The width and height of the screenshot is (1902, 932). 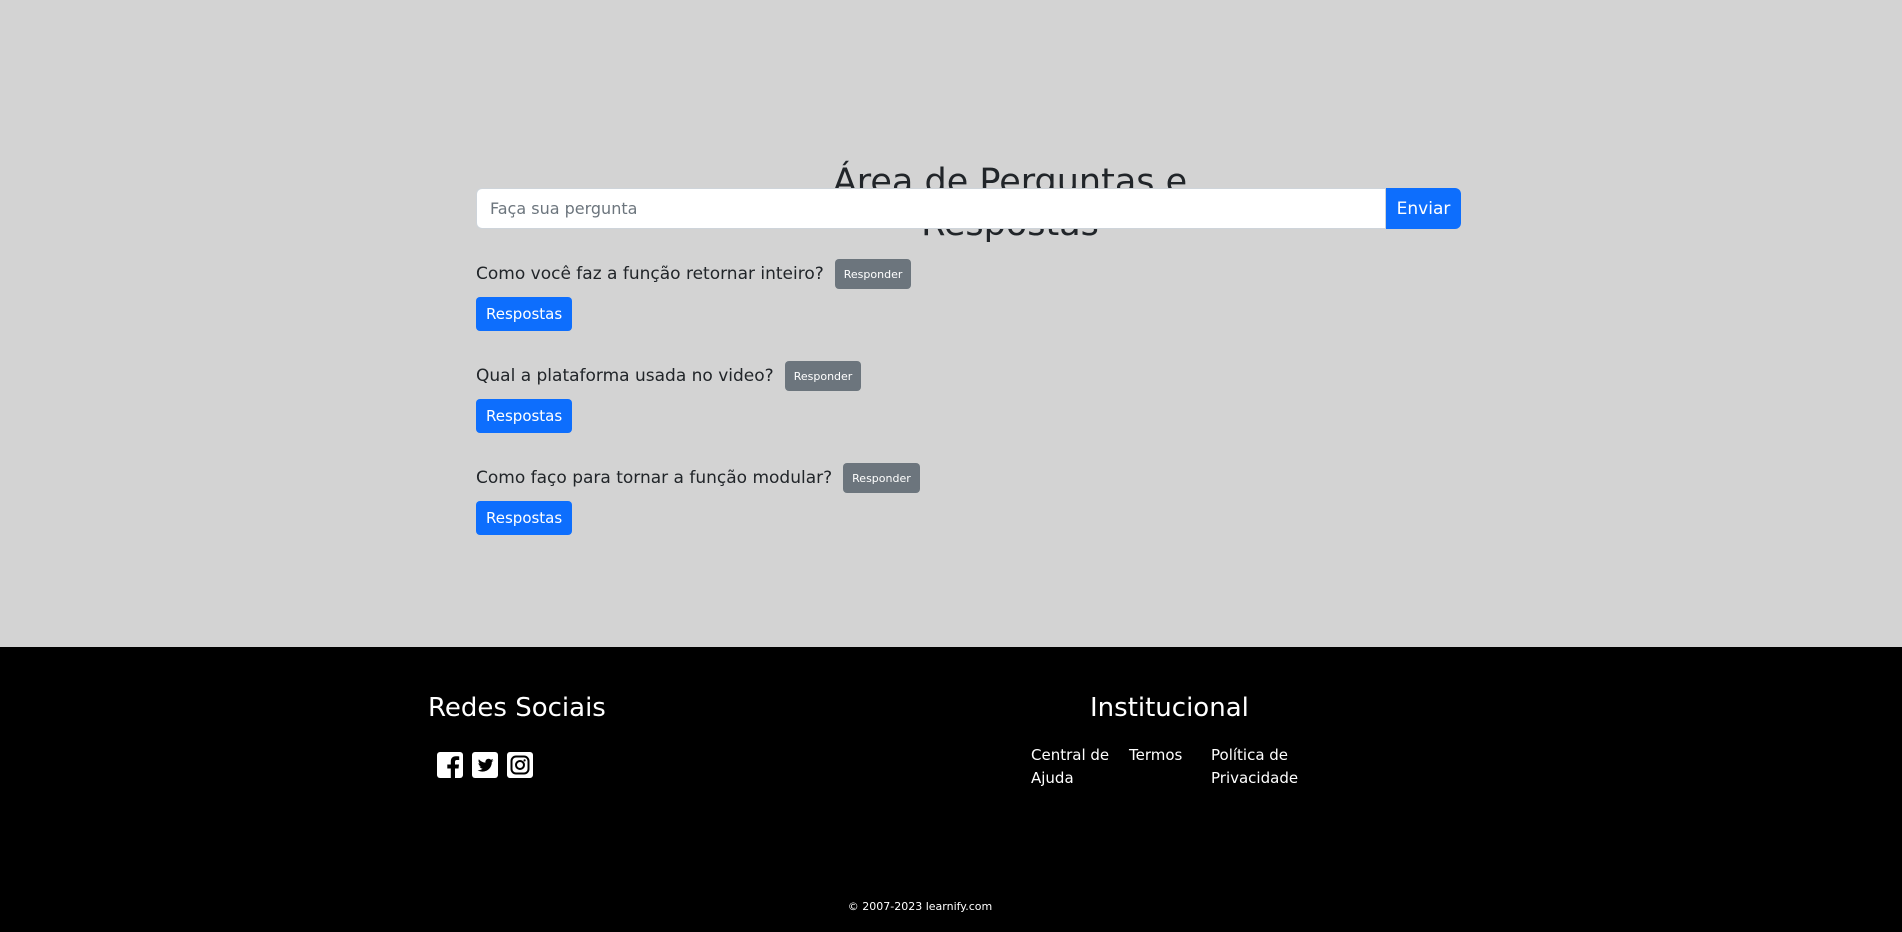 What do you see at coordinates (625, 376) in the screenshot?
I see `question-text: Qual a plataforma usada no video?` at bounding box center [625, 376].